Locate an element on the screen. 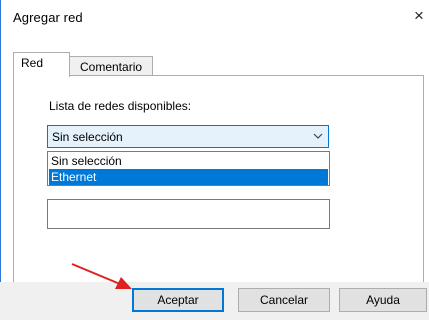 The image size is (429, 320). dropdown-option-ethernet: Ethernet is located at coordinates (188, 177).